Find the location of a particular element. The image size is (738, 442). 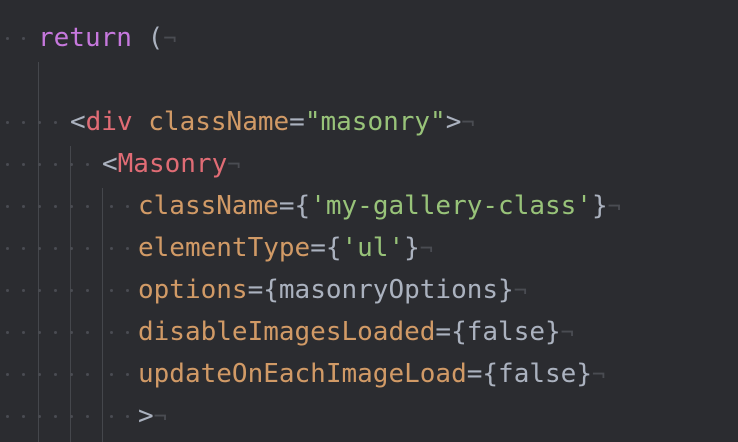

code-content: return (¬ is located at coordinates (107, 39).